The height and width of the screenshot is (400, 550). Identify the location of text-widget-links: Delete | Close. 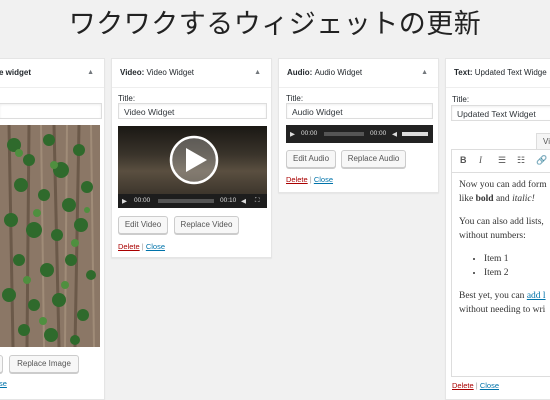
(475, 385).